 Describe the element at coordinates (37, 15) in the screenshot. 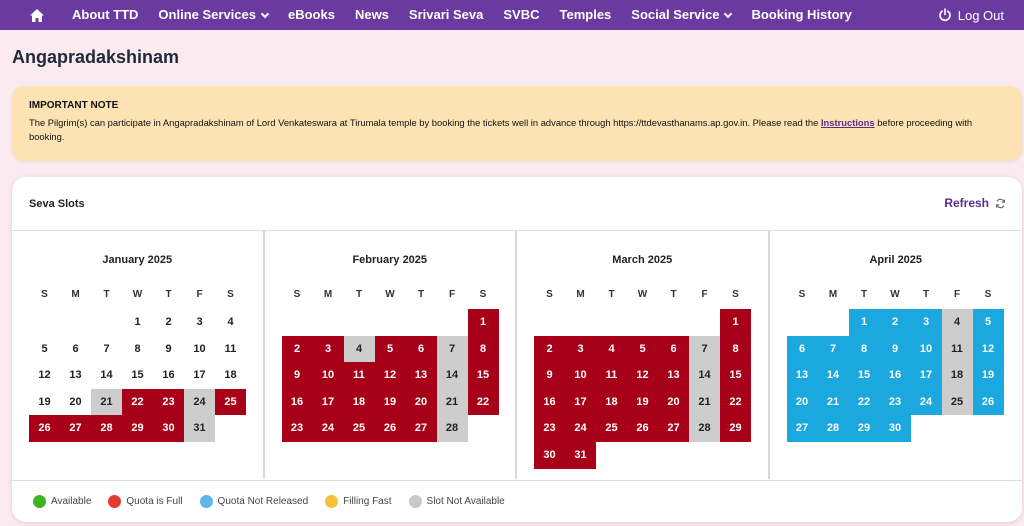

I see `home-icon` at that location.